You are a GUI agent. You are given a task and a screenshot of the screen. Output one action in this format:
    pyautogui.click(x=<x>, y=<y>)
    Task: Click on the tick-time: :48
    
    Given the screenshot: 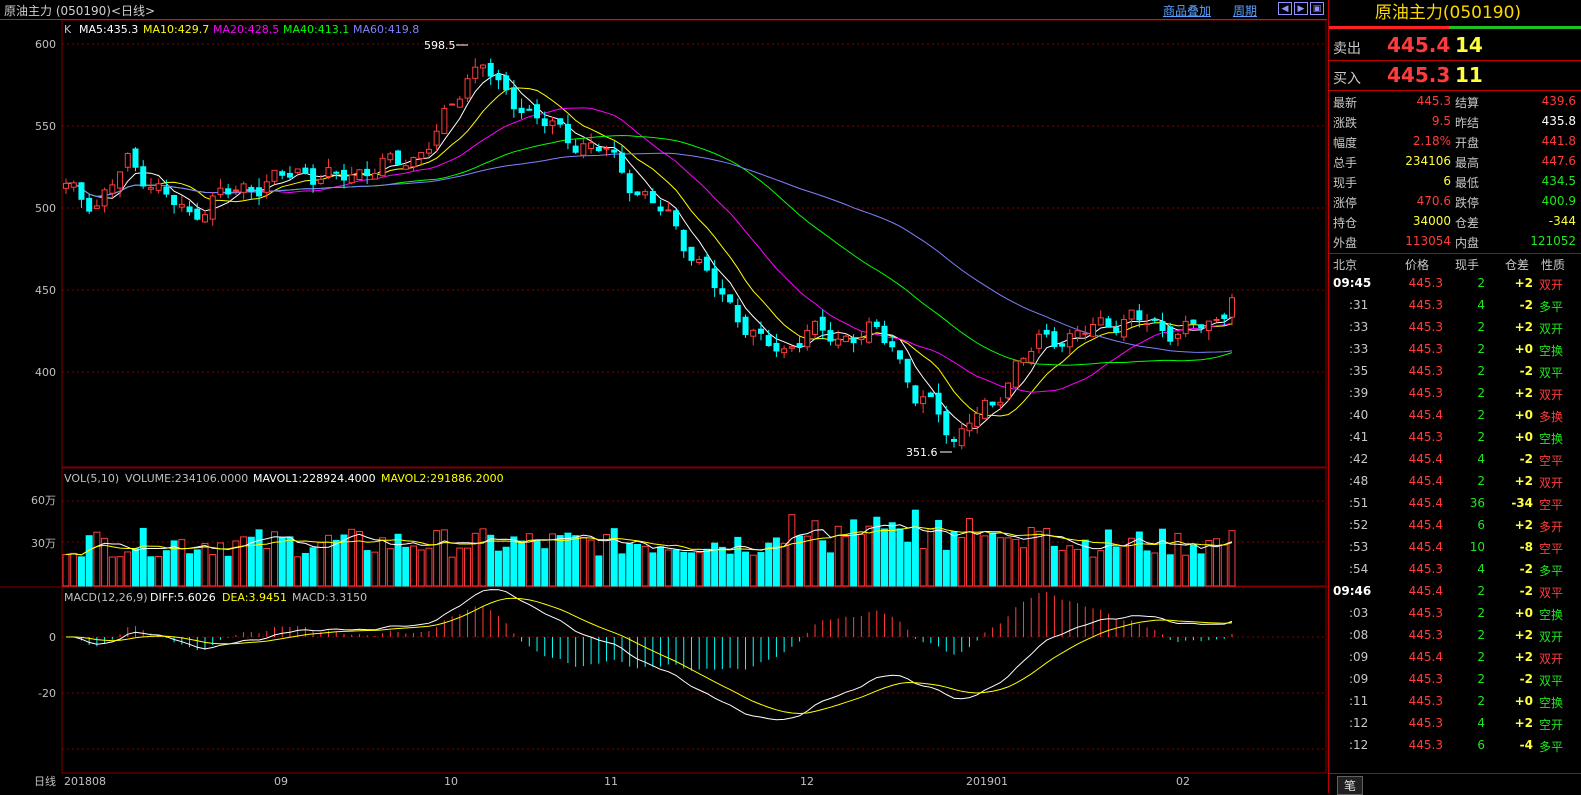 What is the action you would take?
    pyautogui.click(x=1359, y=481)
    